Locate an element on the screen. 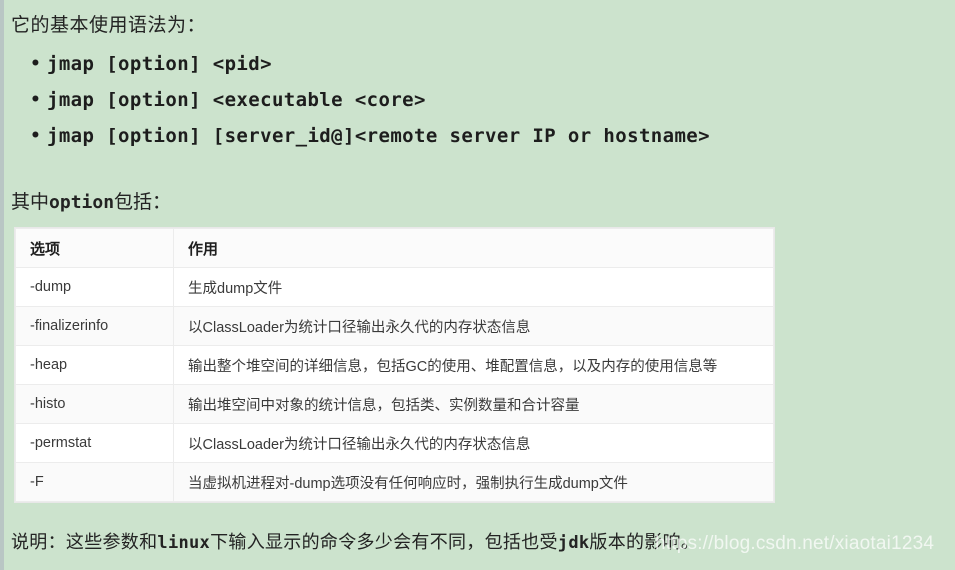 The height and width of the screenshot is (570, 955). table-row: -dump 生成dump文件 is located at coordinates (394, 287).